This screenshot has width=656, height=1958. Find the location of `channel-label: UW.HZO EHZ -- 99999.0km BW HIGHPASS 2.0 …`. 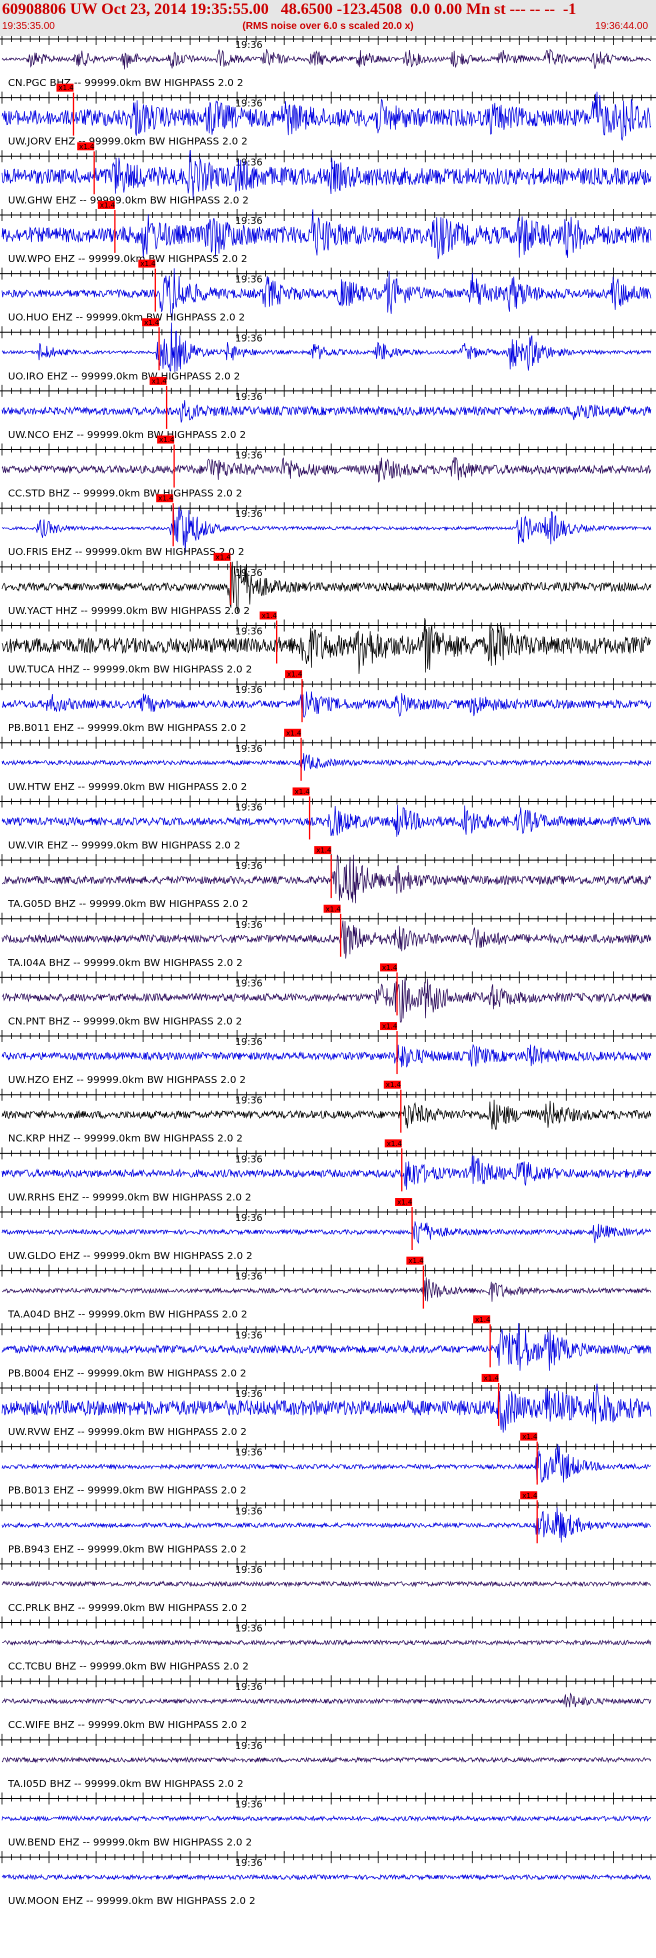

channel-label: UW.HZO EHZ -- 99999.0km BW HIGHPASS 2.0 … is located at coordinates (127, 1080).